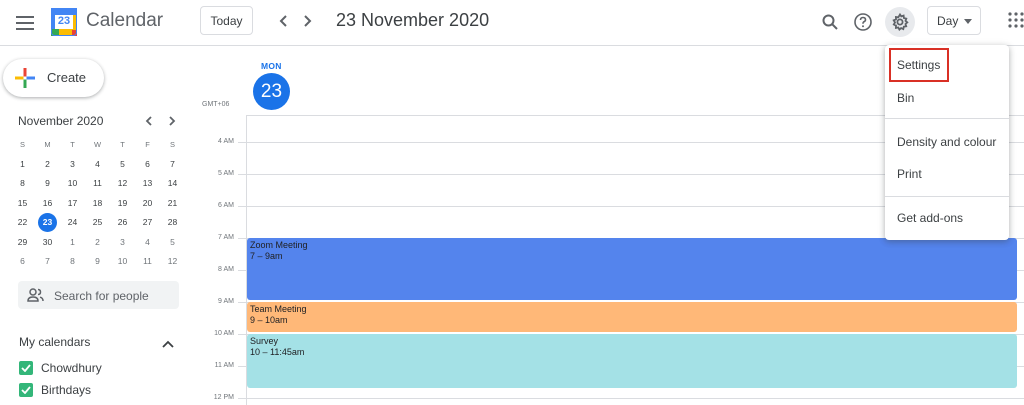  Describe the element at coordinates (22, 223) in the screenshot. I see `mini-calendar-day: 22` at that location.